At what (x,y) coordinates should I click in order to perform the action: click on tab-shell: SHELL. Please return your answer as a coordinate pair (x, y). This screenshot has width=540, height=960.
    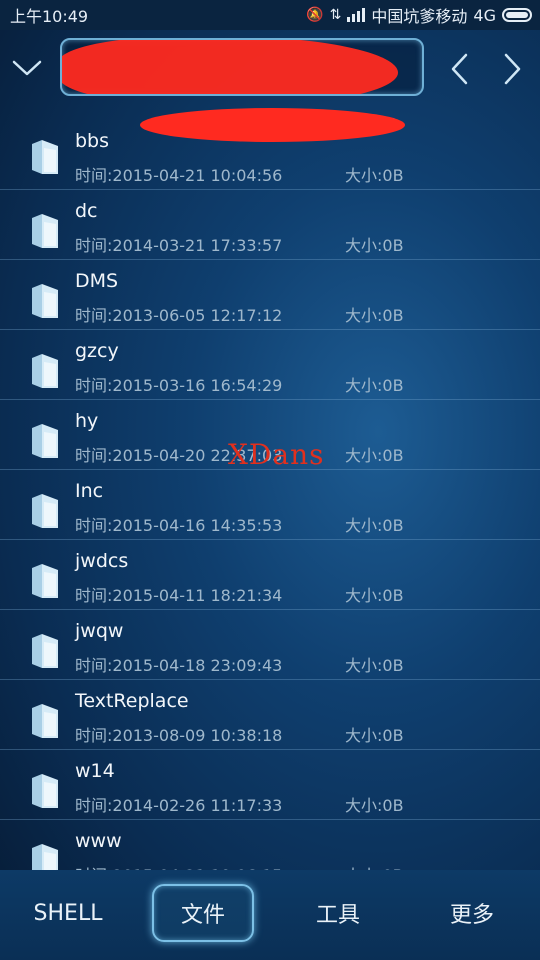
    Looking at the image, I should click on (68, 913).